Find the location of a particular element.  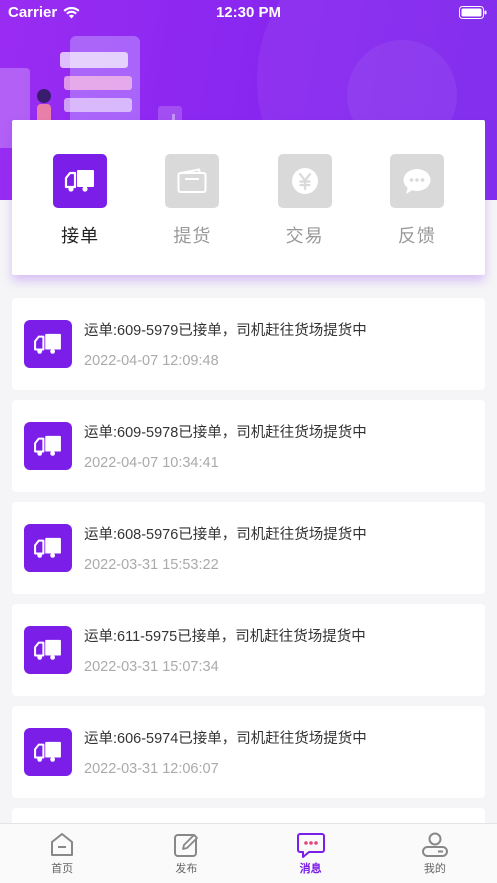

category-transactions: 交易 is located at coordinates (305, 197).